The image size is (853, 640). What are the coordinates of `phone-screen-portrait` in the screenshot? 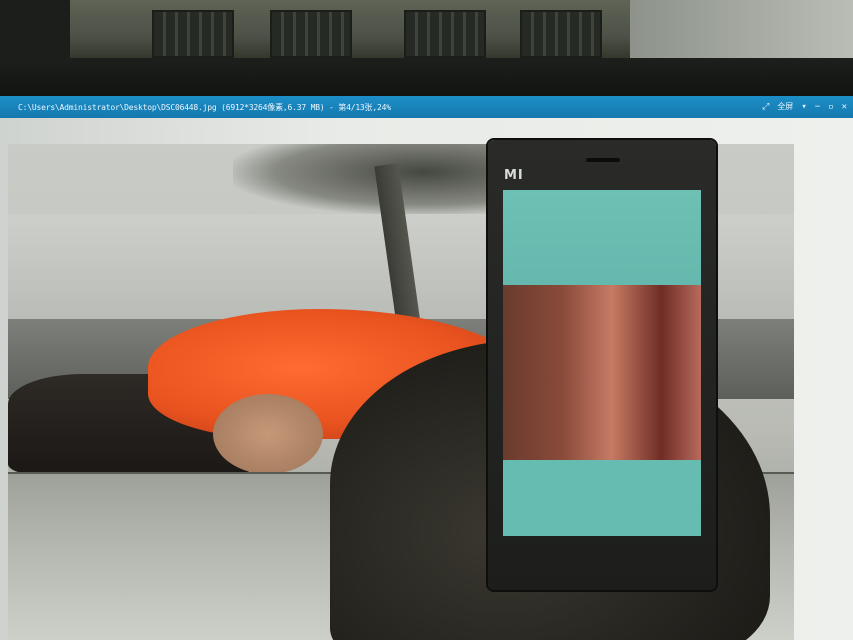 It's located at (602, 372).